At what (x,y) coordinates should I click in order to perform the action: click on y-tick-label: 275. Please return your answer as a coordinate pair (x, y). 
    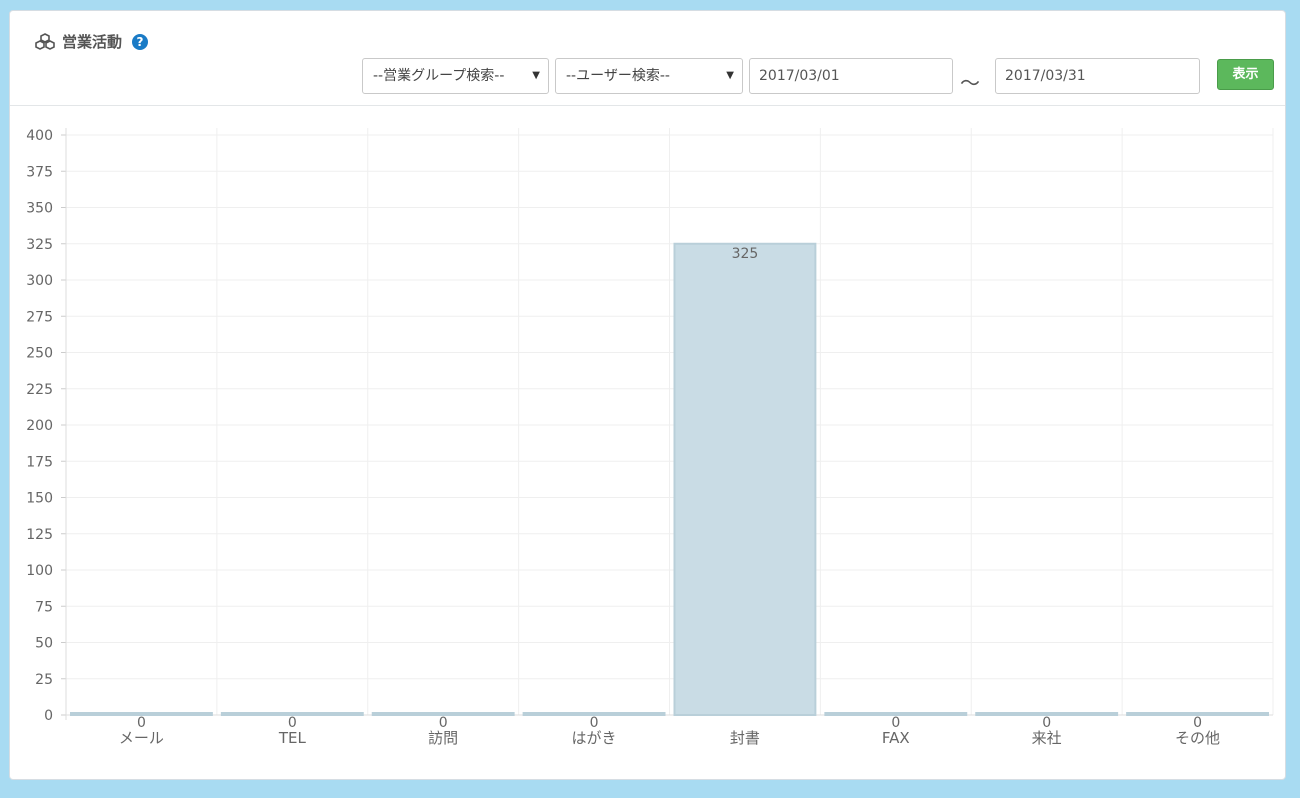
    Looking at the image, I should click on (39, 317).